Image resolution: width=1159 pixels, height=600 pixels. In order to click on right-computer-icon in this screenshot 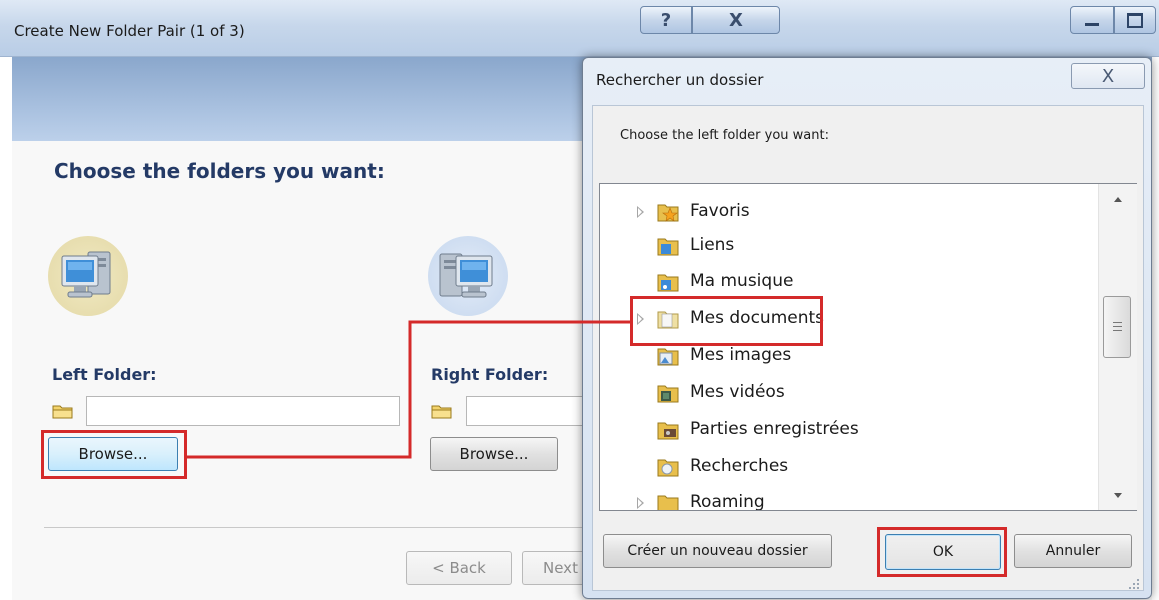, I will do `click(468, 276)`.